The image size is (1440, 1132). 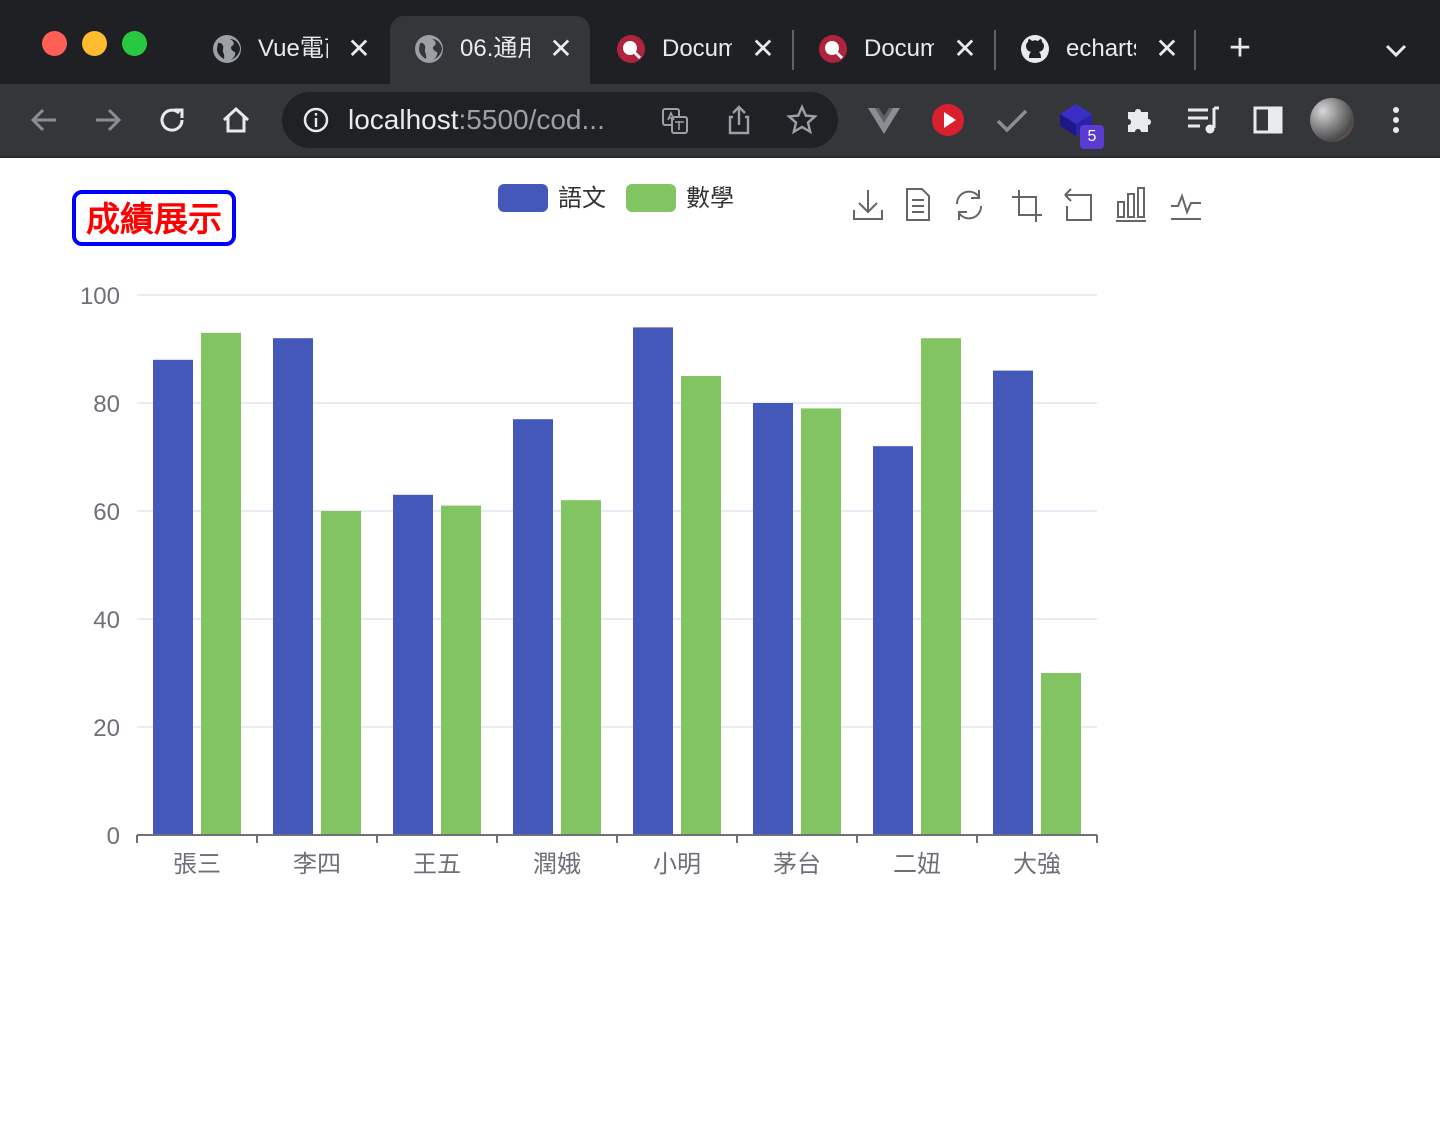 I want to click on x-tick-label: 李四, so click(x=317, y=864).